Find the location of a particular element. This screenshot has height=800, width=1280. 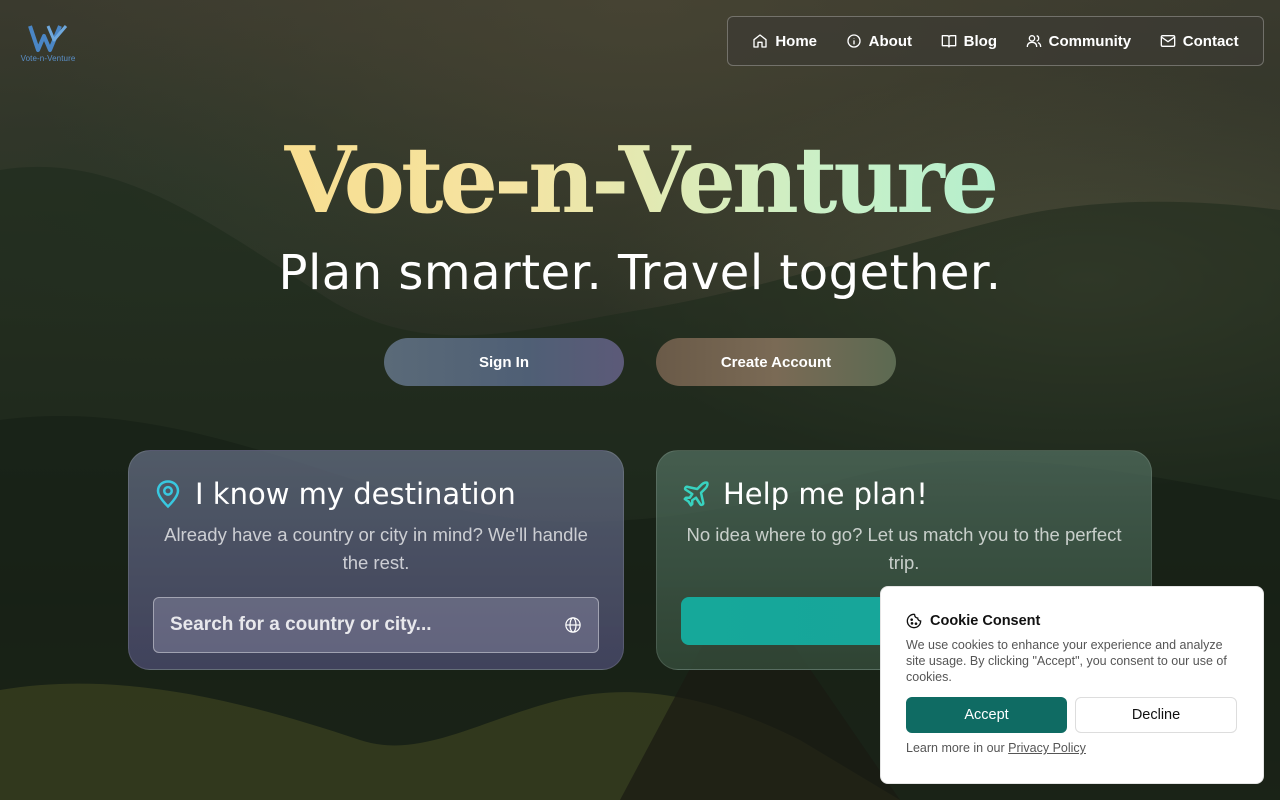

top-navigation: Home About Blog Community Contact is located at coordinates (995, 41).